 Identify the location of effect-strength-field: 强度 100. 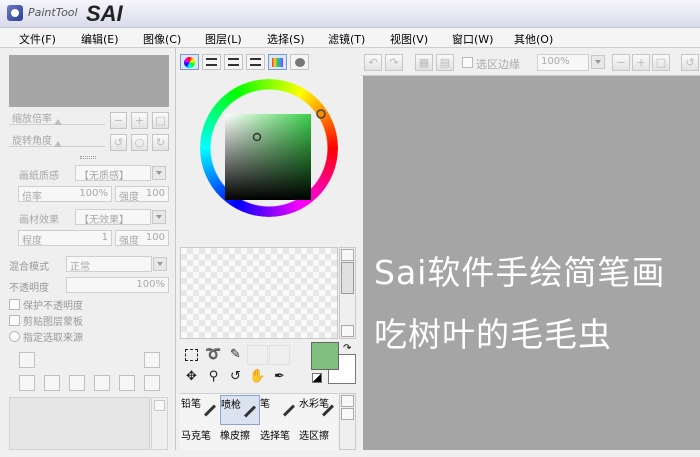
(142, 238).